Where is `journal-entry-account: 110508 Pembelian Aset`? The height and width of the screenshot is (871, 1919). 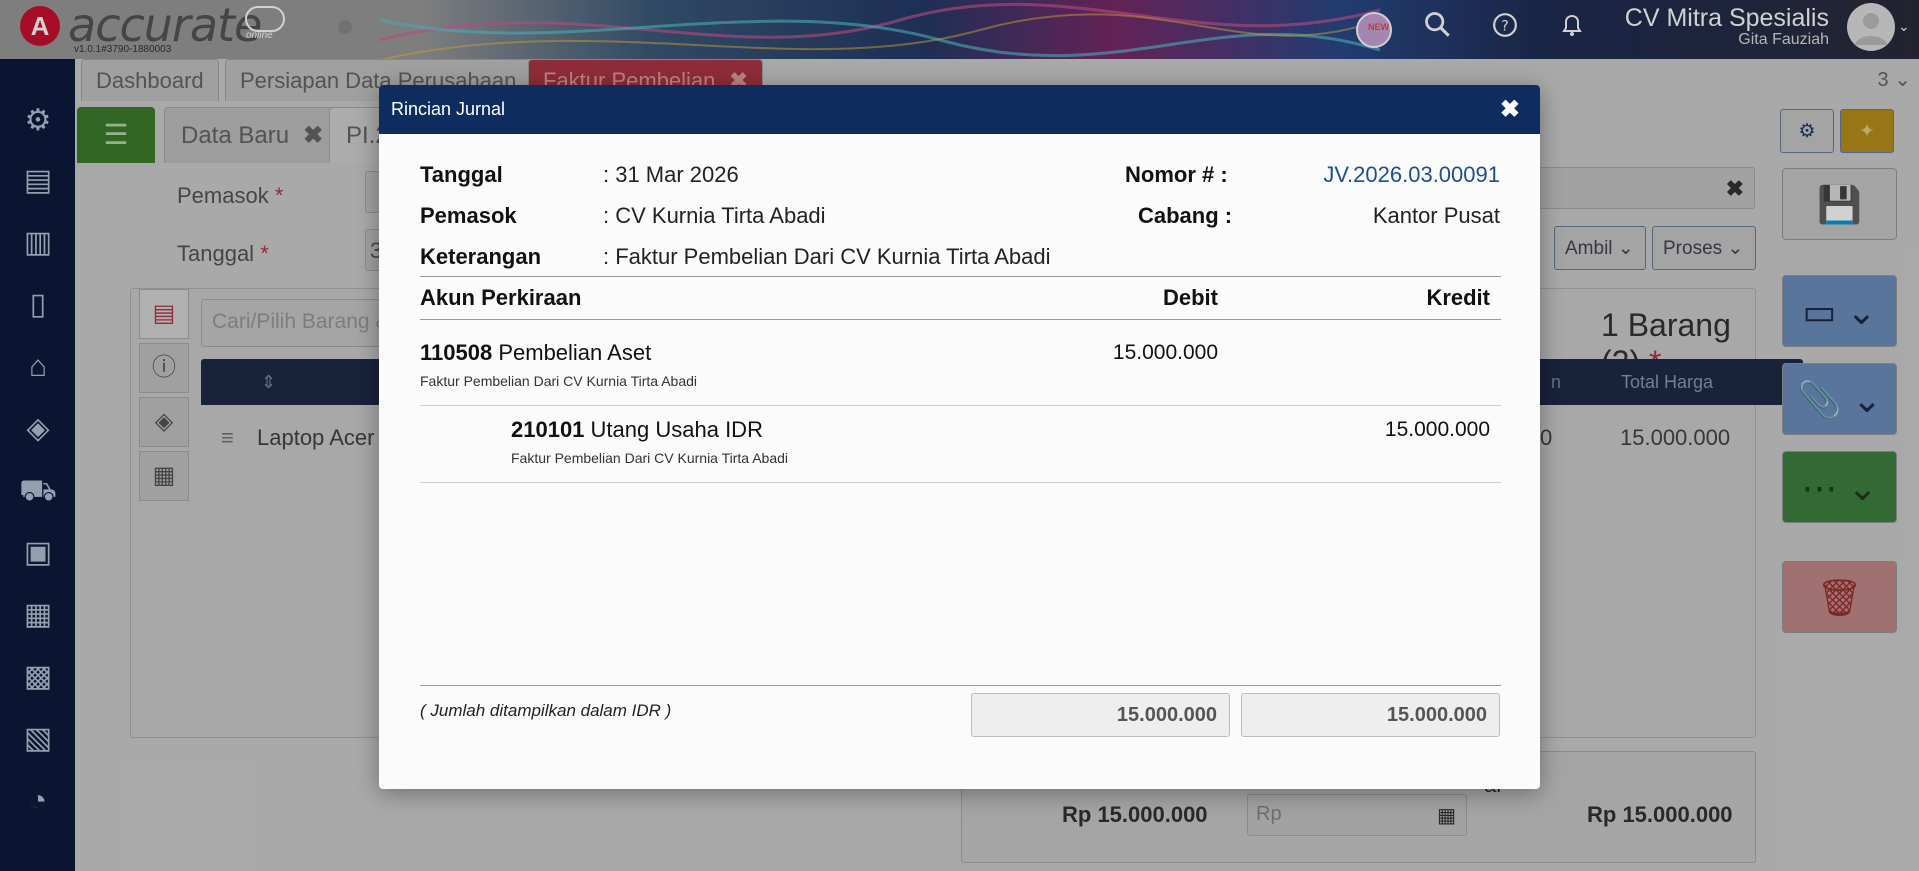
journal-entry-account: 110508 Pembelian Aset is located at coordinates (535, 353).